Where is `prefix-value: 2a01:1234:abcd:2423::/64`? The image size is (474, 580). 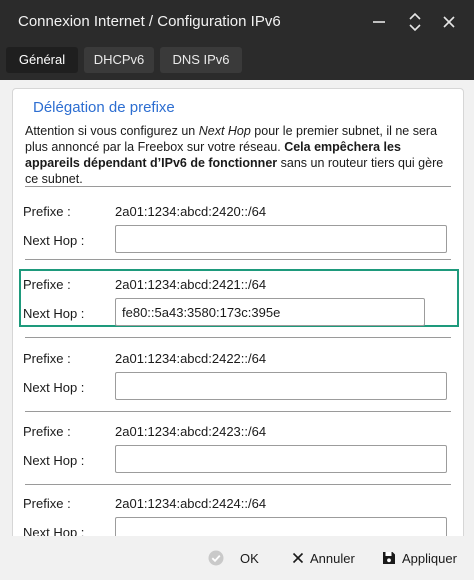 prefix-value: 2a01:1234:abcd:2423::/64 is located at coordinates (191, 431).